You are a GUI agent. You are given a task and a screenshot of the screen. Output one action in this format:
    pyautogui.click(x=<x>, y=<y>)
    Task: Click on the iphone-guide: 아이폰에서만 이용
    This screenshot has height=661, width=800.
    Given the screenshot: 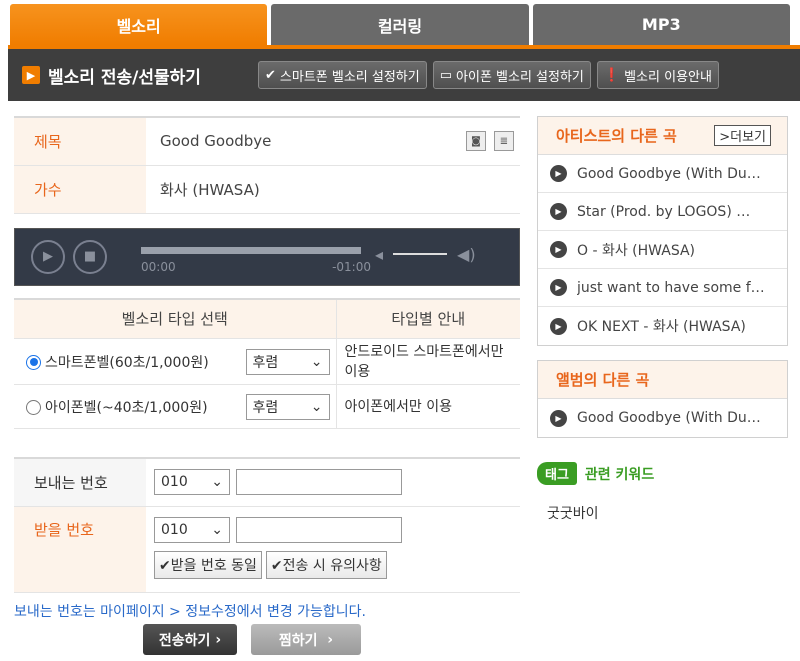 What is the action you would take?
    pyautogui.click(x=427, y=406)
    